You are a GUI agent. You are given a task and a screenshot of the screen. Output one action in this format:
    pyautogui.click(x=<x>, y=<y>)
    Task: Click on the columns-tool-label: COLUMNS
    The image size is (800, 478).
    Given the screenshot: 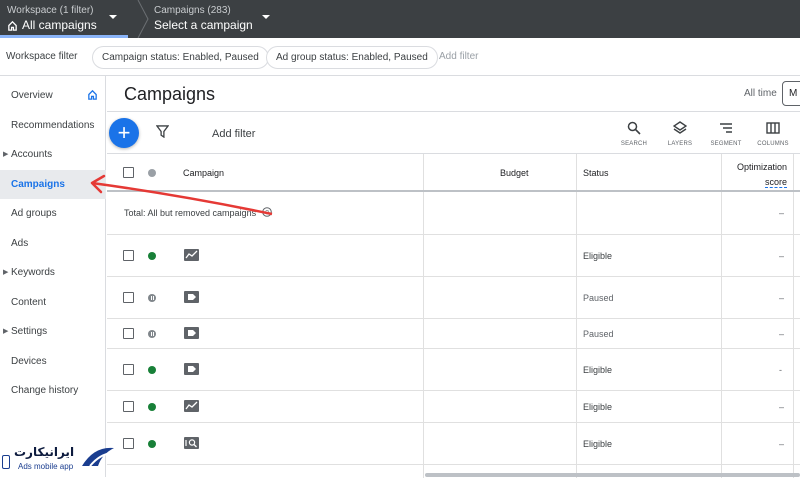 What is the action you would take?
    pyautogui.click(x=773, y=144)
    